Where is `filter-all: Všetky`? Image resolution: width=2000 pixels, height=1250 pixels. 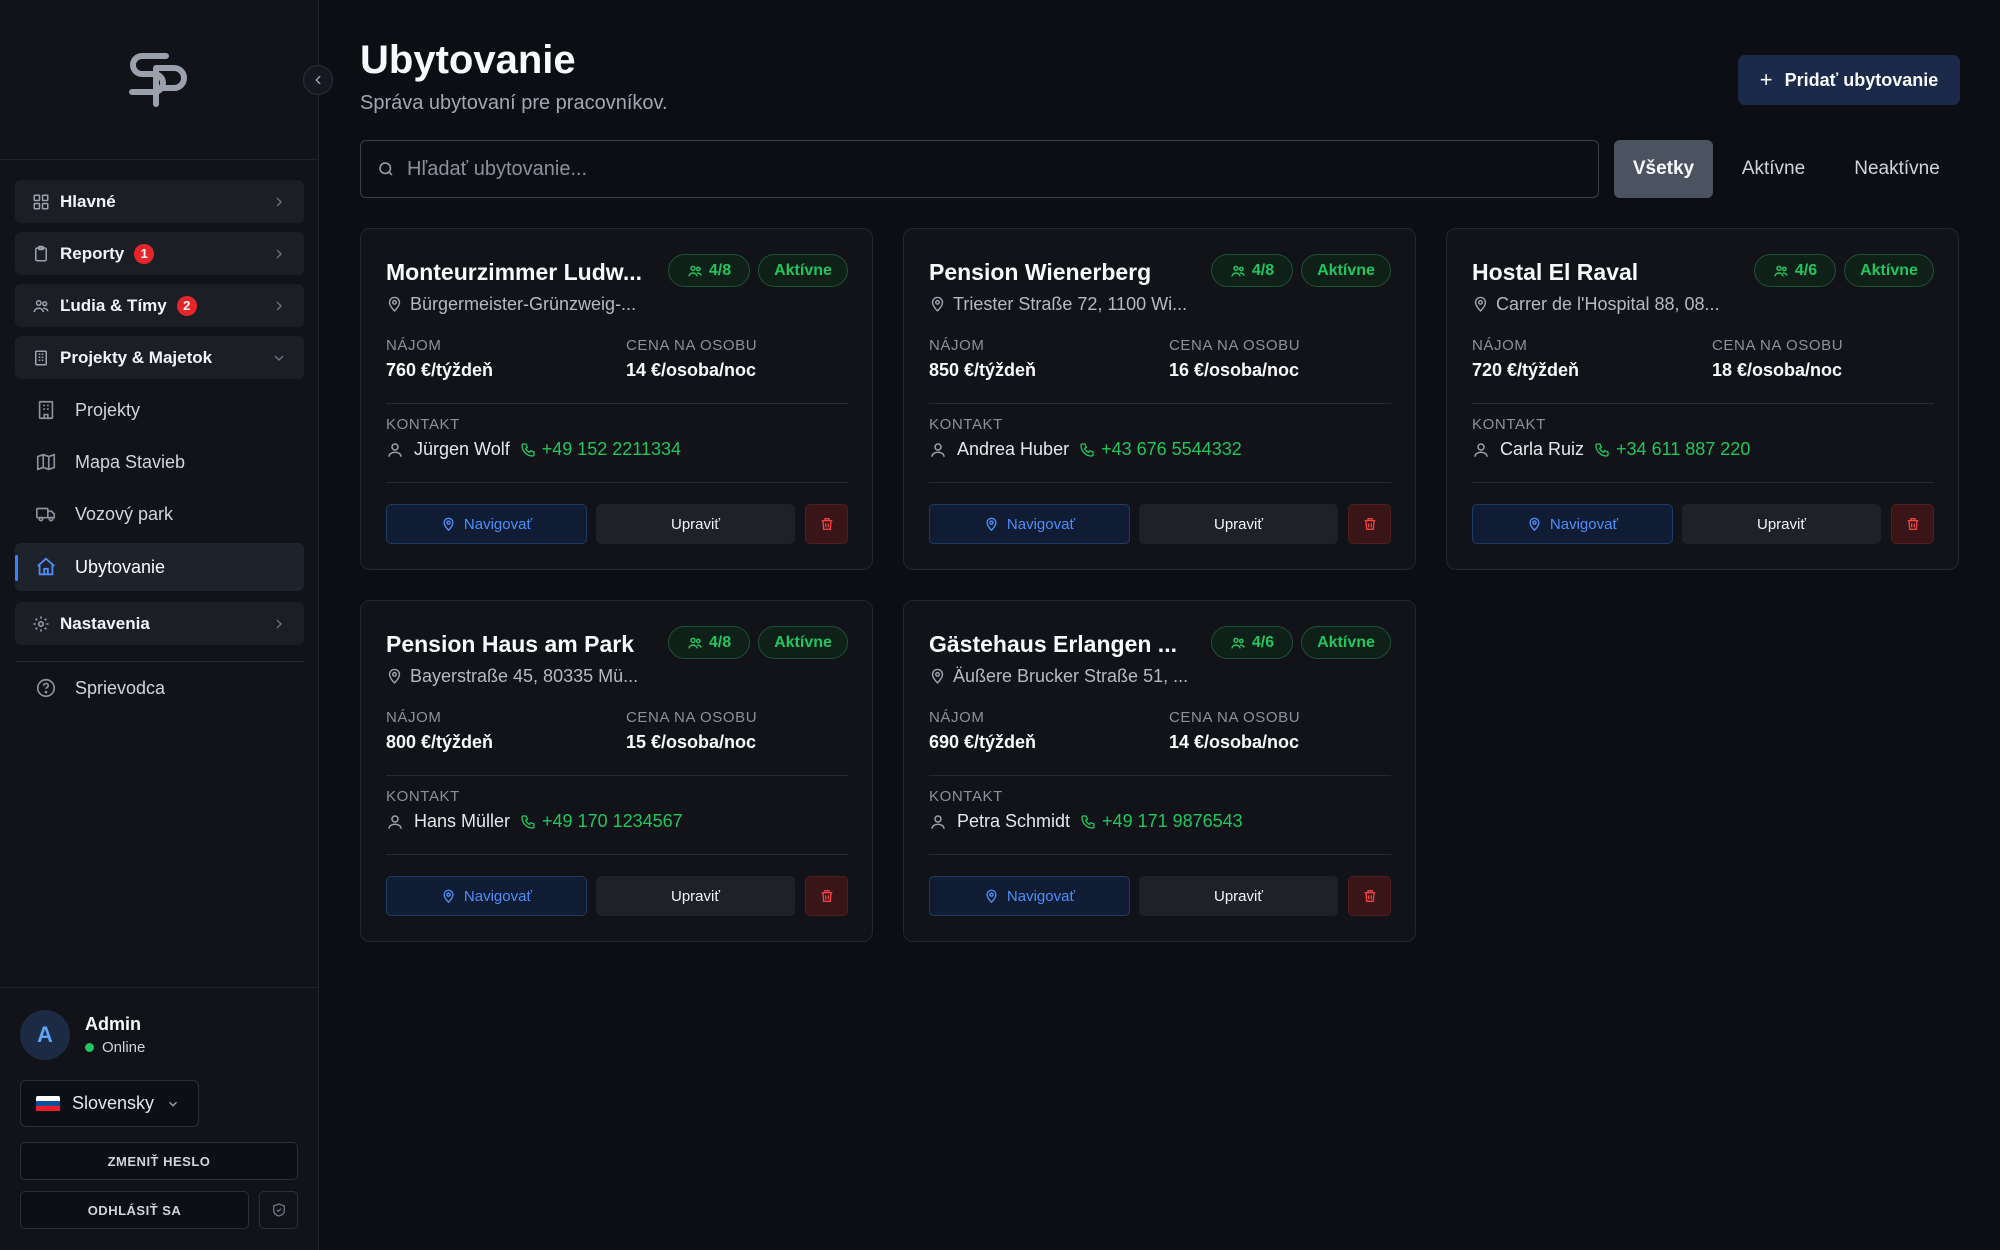
filter-all: Všetky is located at coordinates (1663, 169).